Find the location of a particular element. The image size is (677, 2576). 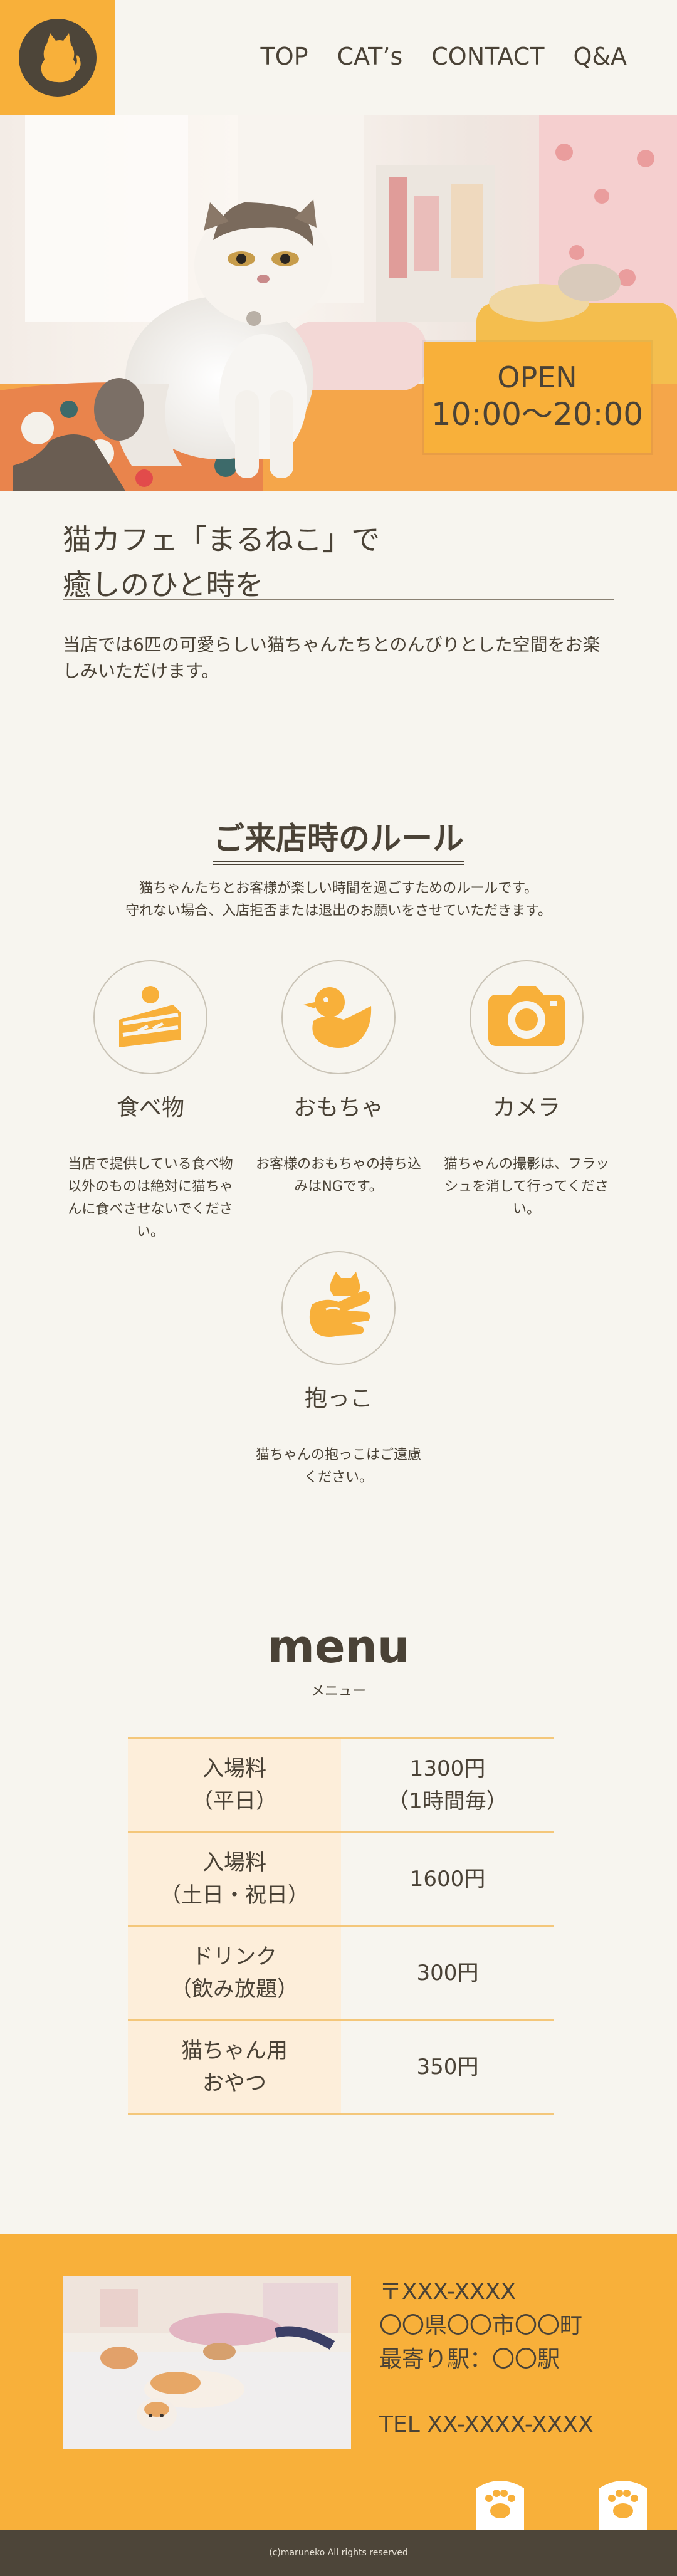

menu-item-name-line2: （飲み放題） is located at coordinates (234, 1989).